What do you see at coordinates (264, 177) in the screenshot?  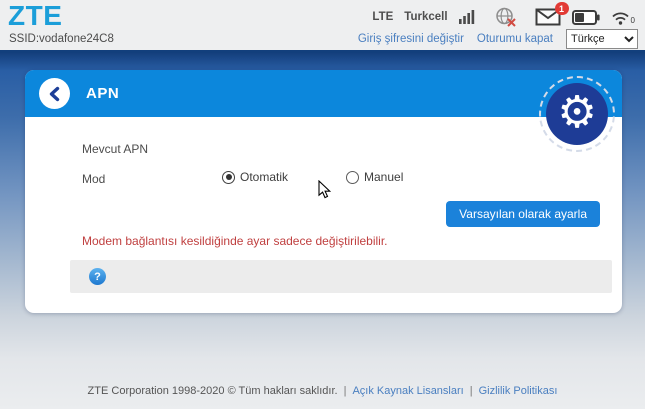 I see `radio-otomatik-label: Otomatik` at bounding box center [264, 177].